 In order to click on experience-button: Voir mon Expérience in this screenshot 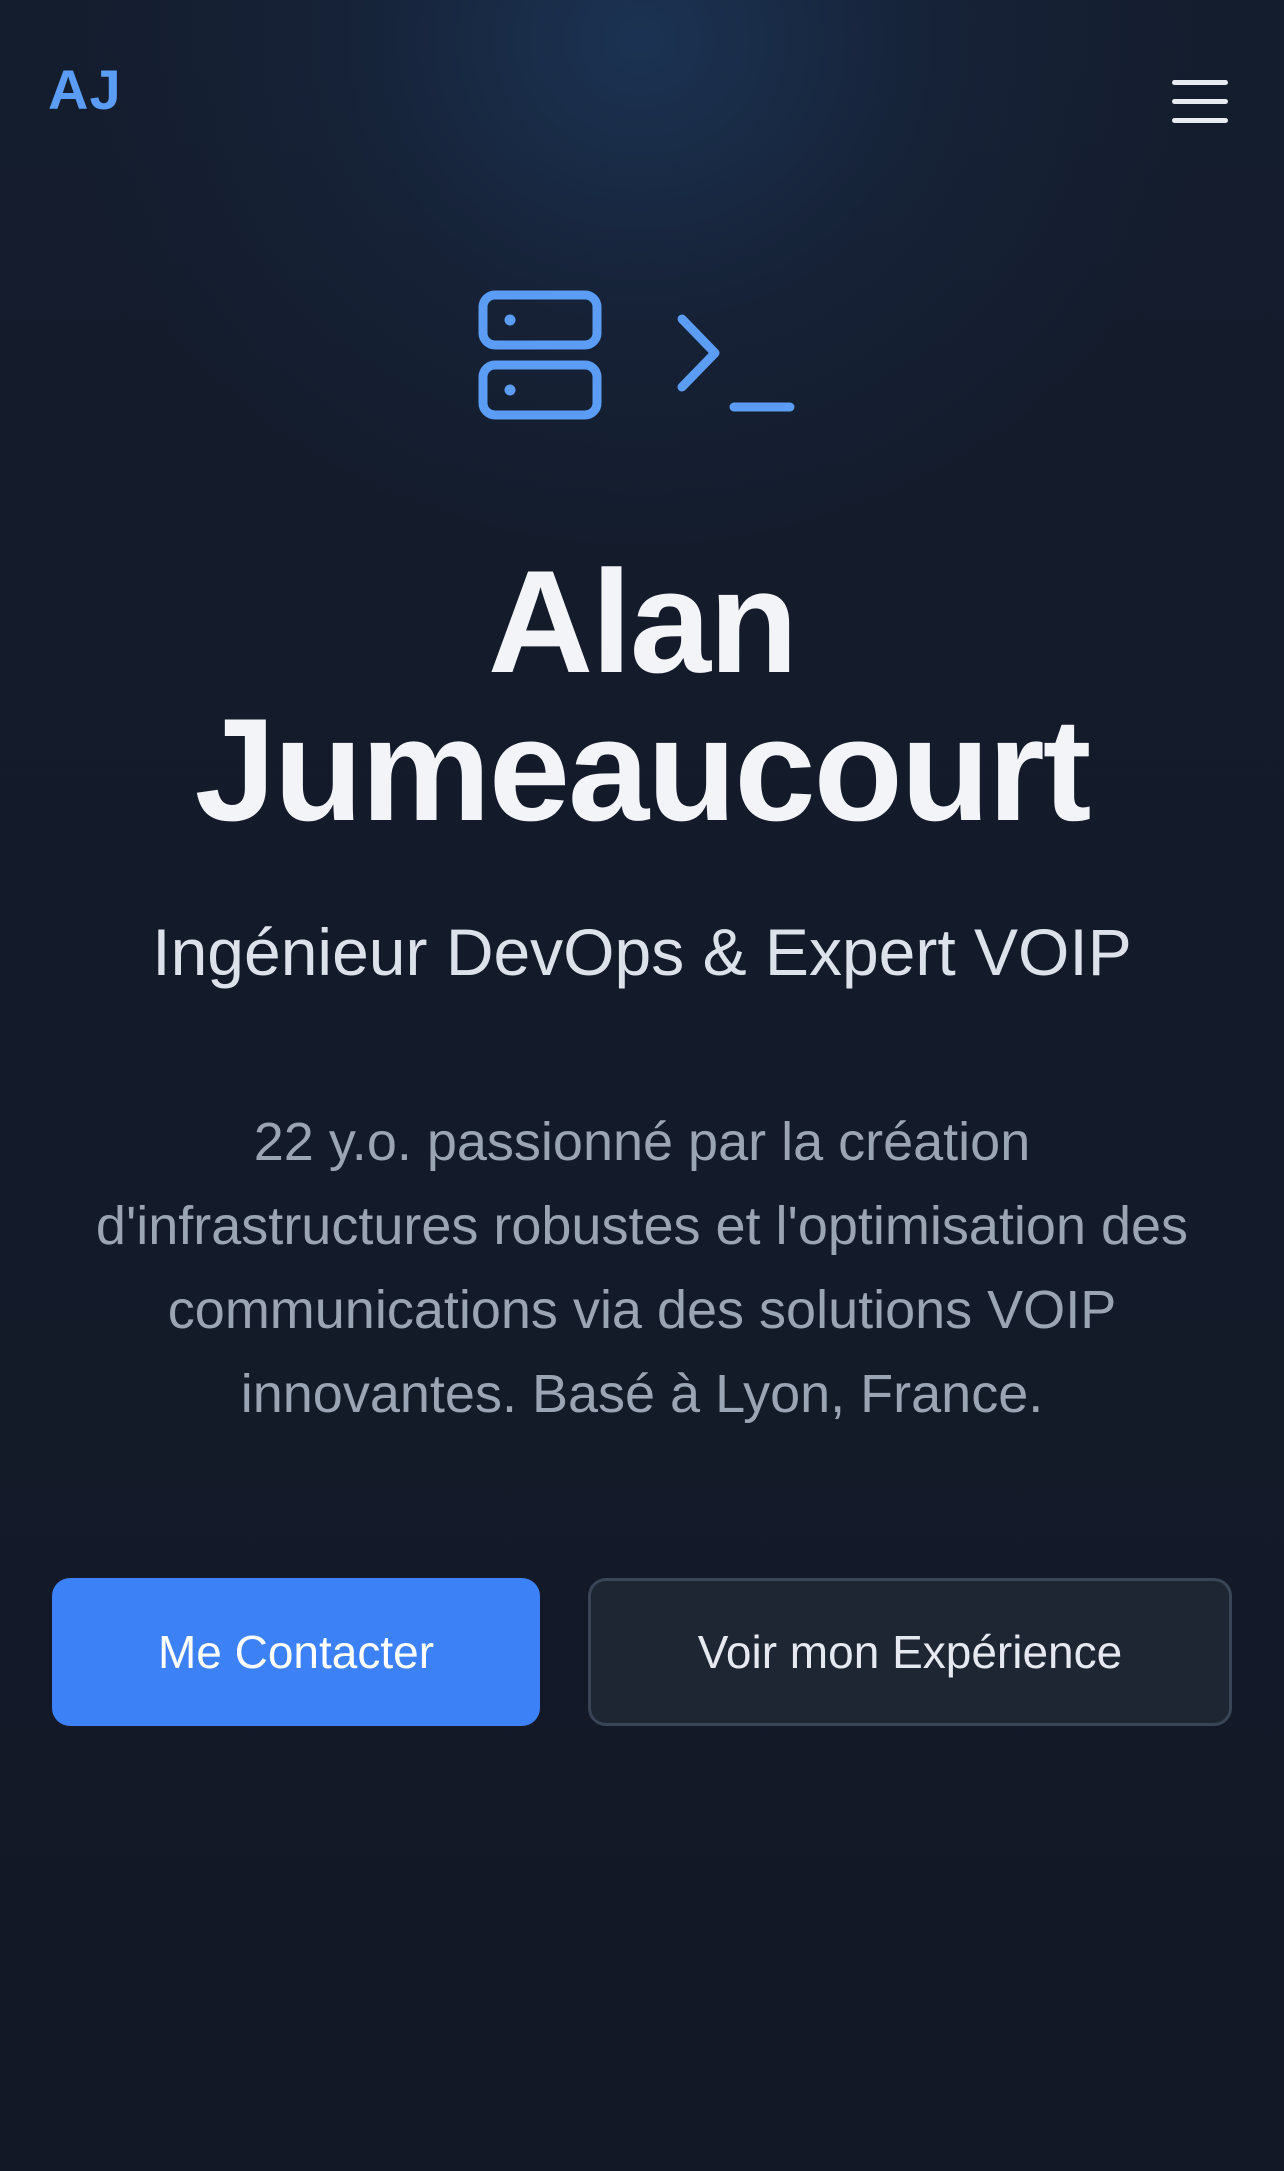, I will do `click(910, 1652)`.